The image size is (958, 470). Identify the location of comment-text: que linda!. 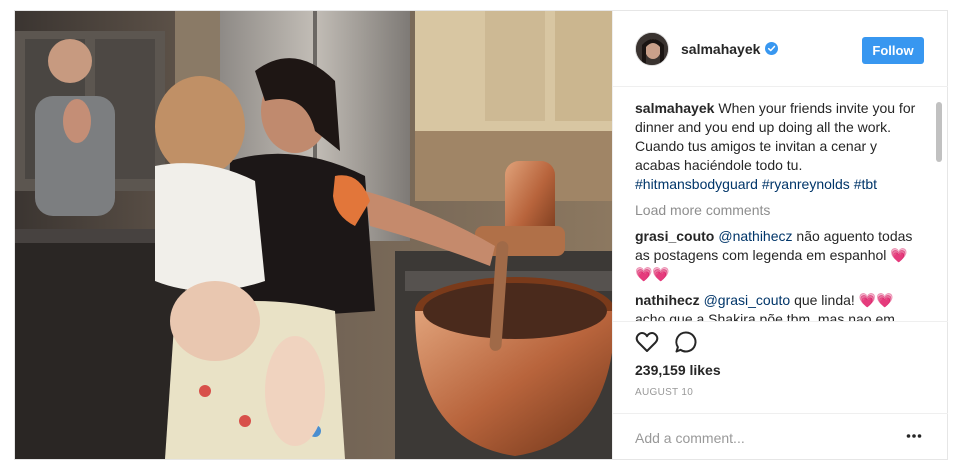
(824, 300).